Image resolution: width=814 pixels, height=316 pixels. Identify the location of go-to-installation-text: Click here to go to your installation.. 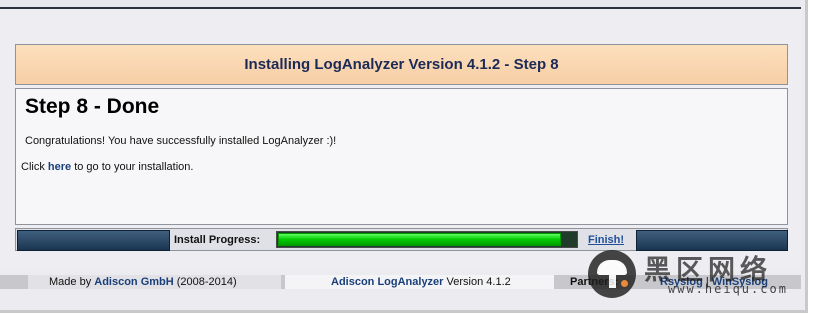
(107, 167).